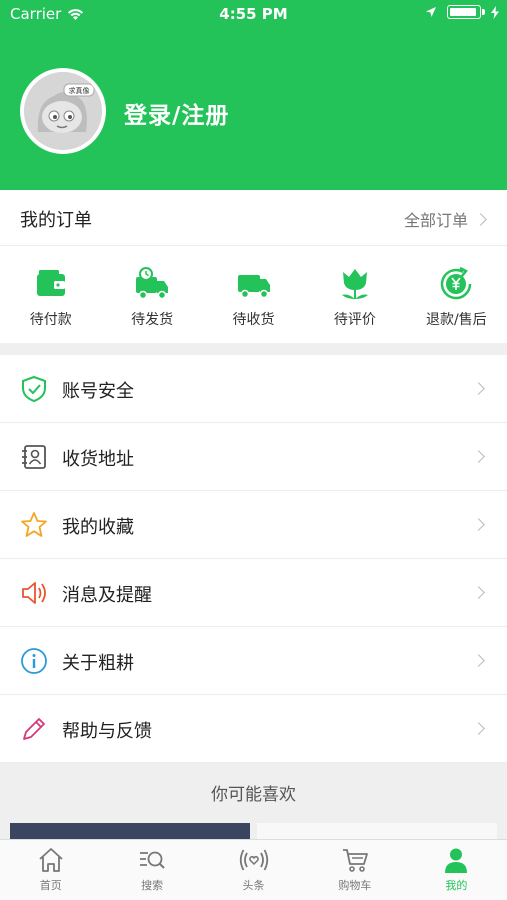 The image size is (507, 900). What do you see at coordinates (50, 320) in the screenshot?
I see `order-label: 待付款` at bounding box center [50, 320].